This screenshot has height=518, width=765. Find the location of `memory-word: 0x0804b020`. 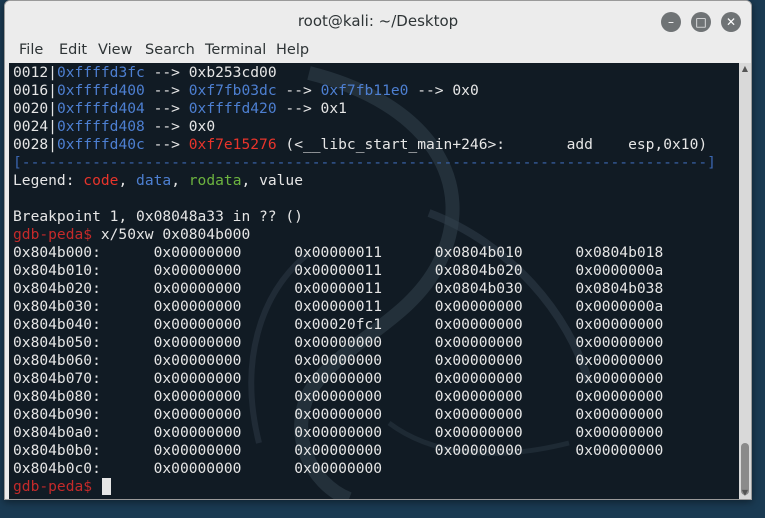

memory-word: 0x0804b020 is located at coordinates (505, 270).